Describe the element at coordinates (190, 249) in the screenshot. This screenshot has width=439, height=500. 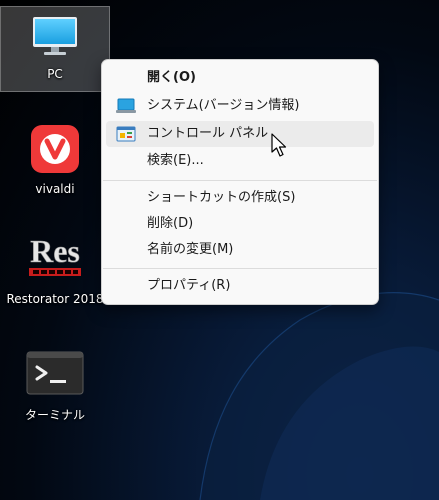
I see `menu-item-label: 名前の変更(M)` at that location.